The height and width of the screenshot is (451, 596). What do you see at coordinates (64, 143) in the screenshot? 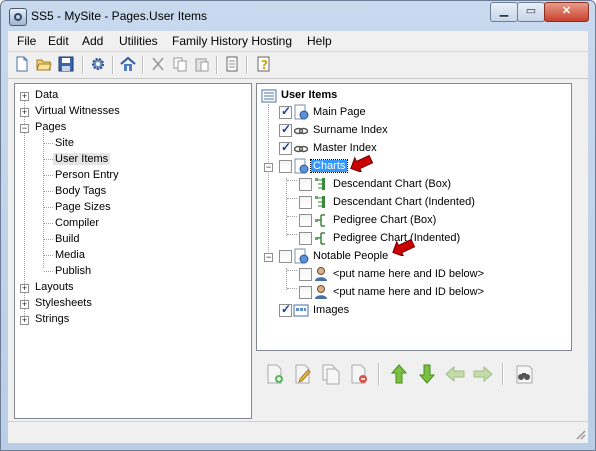
I see `tree-item-site: Site` at bounding box center [64, 143].